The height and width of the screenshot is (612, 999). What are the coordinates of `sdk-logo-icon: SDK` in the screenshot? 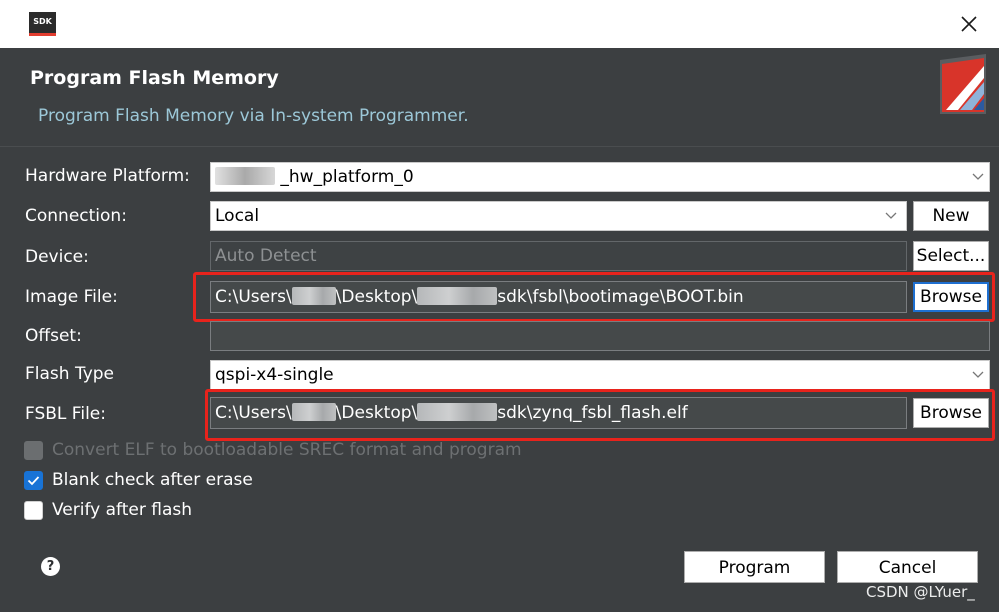 It's located at (42, 24).